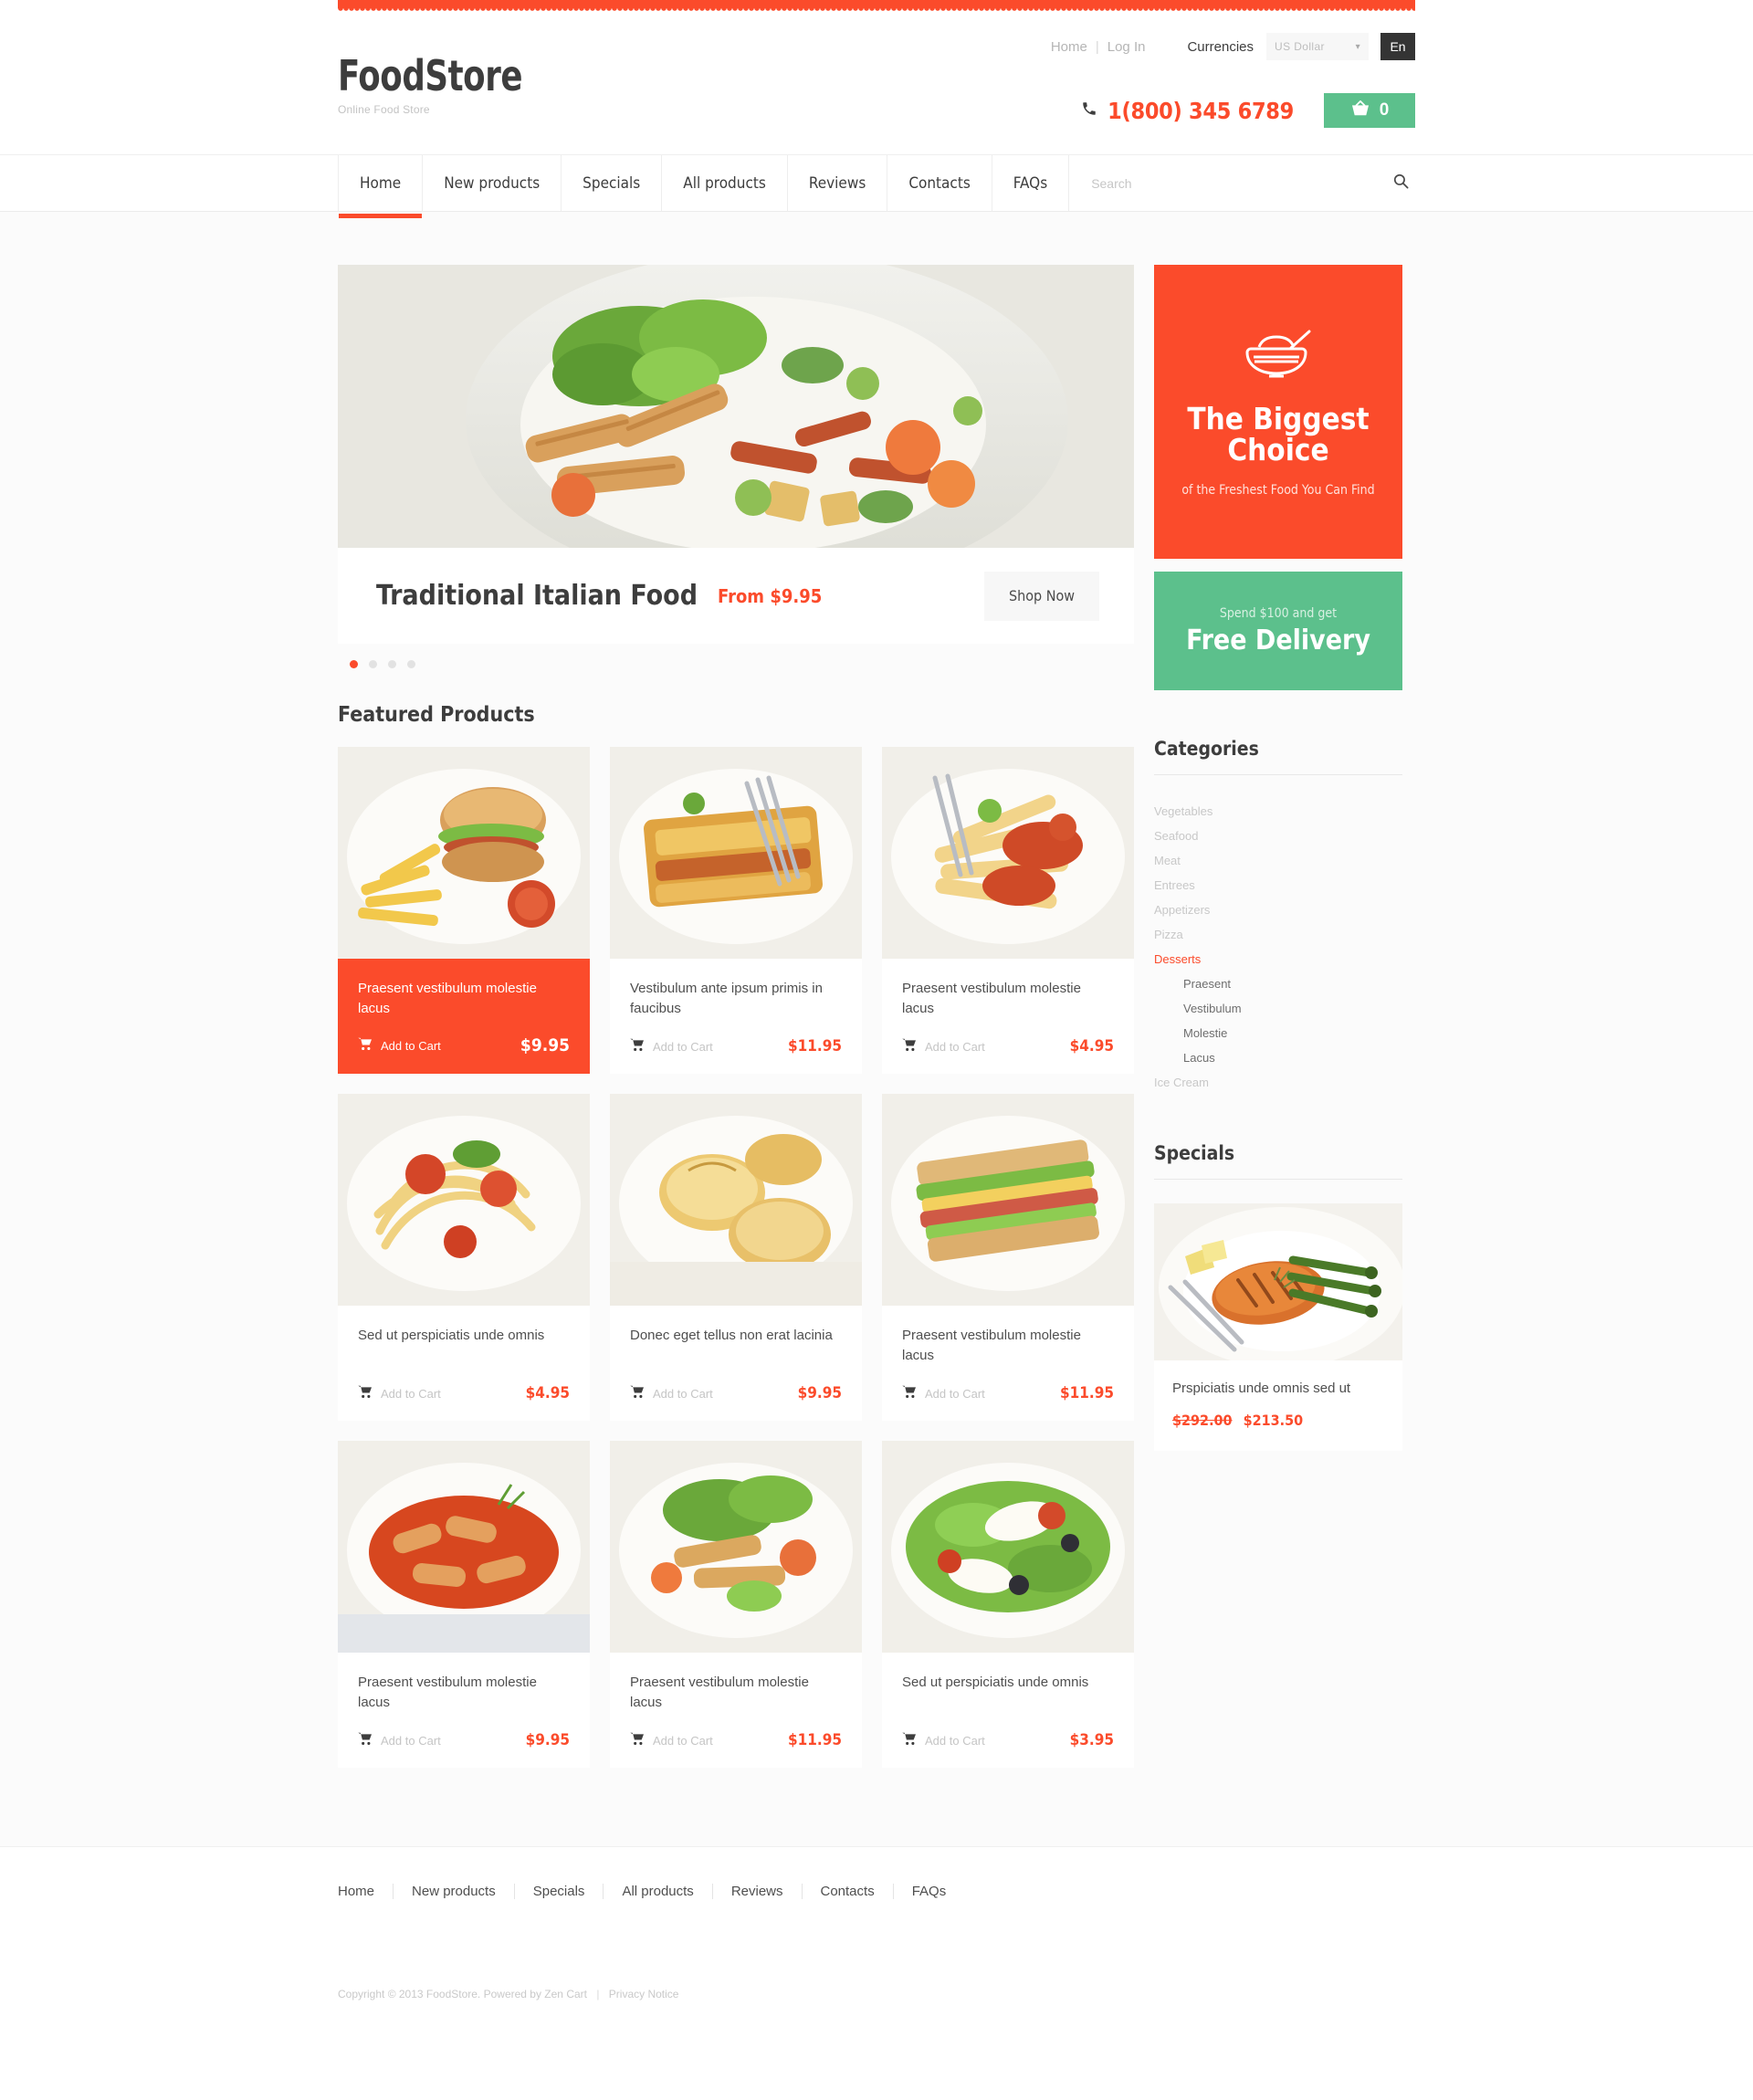  I want to click on category-desserts: Desserts, so click(1278, 959).